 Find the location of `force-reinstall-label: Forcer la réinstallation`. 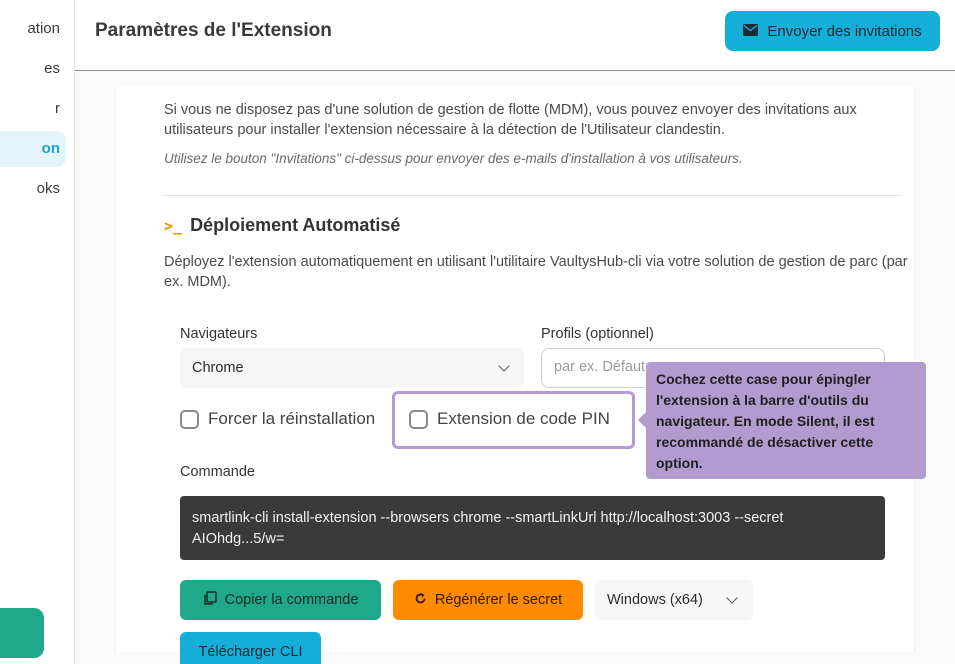

force-reinstall-label: Forcer la réinstallation is located at coordinates (292, 418).